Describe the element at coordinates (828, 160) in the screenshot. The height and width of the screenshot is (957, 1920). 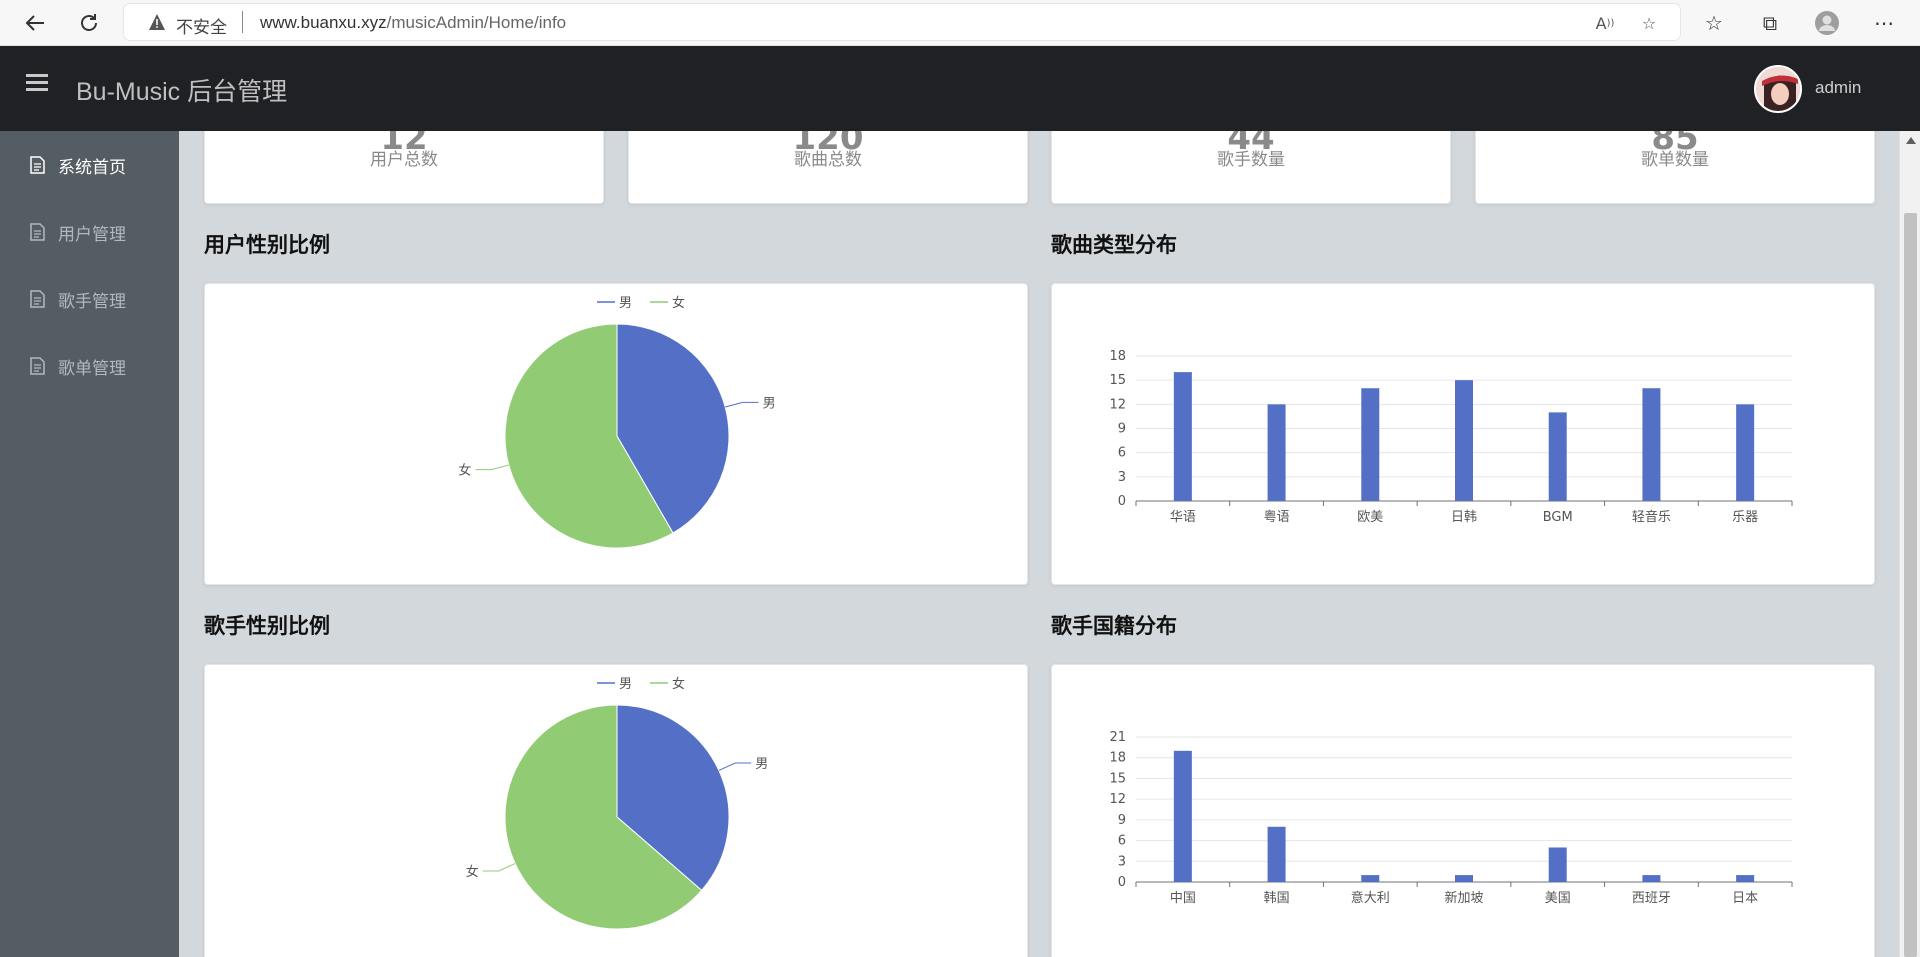
I see `stat-label: 歌曲总数` at that location.